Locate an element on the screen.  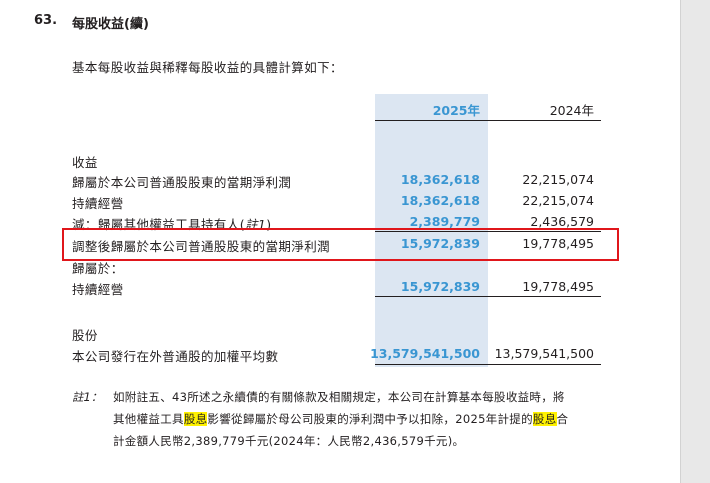
value-2025-continuing-ops-2: 15,972,839 is located at coordinates (440, 286).